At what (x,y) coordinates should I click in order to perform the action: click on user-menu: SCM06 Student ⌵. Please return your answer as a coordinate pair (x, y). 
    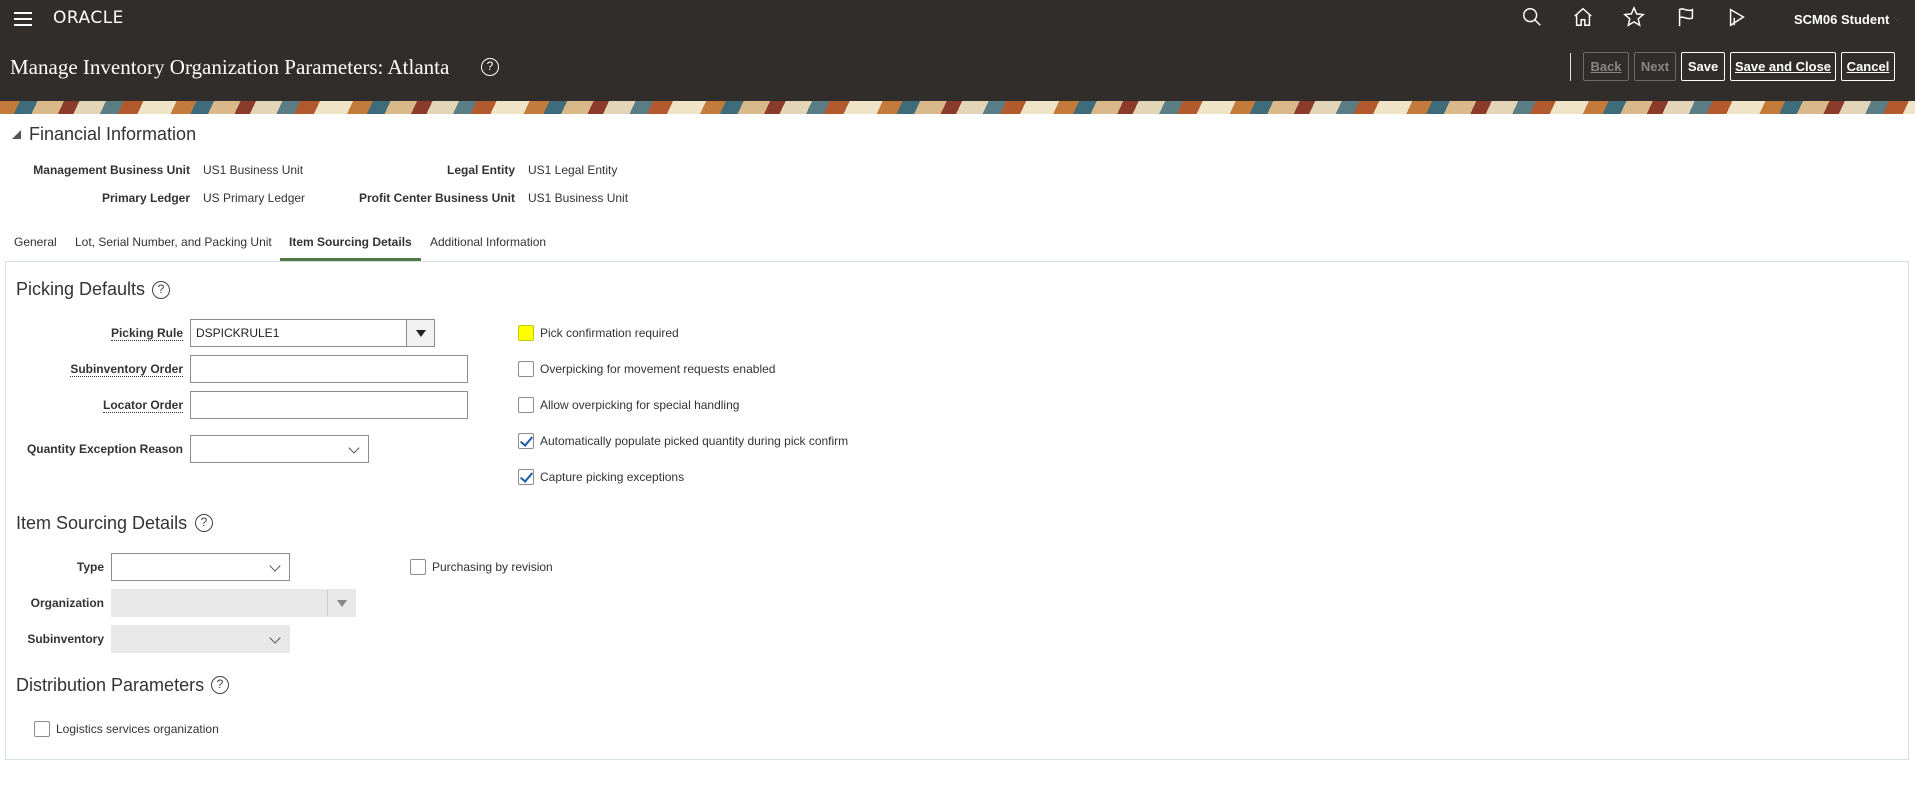
    Looking at the image, I should click on (1848, 19).